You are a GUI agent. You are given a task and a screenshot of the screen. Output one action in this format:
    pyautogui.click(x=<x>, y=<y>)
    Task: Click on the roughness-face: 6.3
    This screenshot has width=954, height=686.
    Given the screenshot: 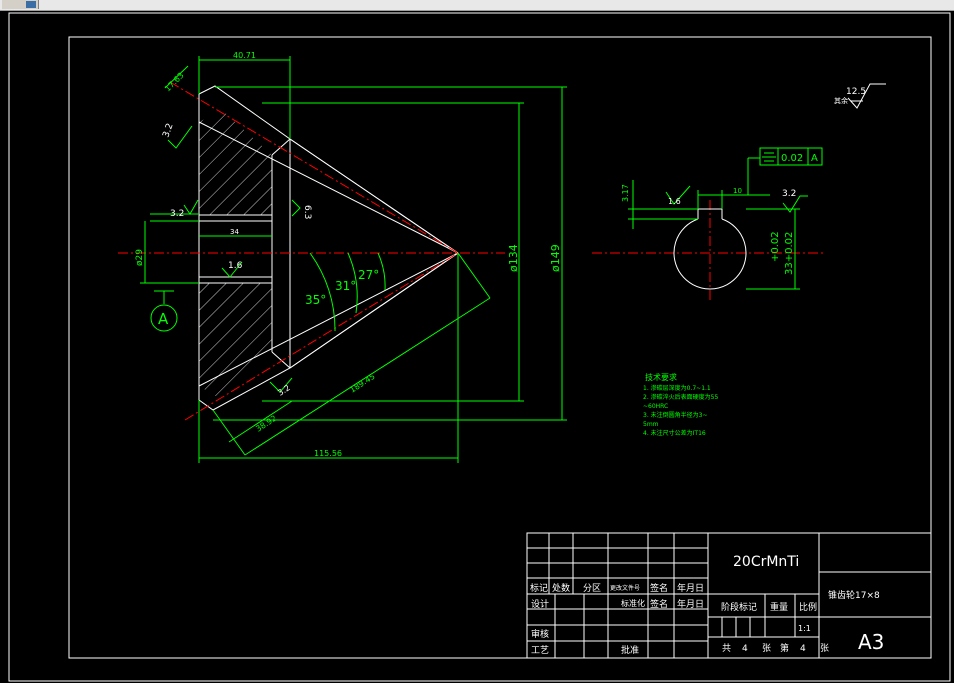 What is the action you would take?
    pyautogui.click(x=307, y=212)
    